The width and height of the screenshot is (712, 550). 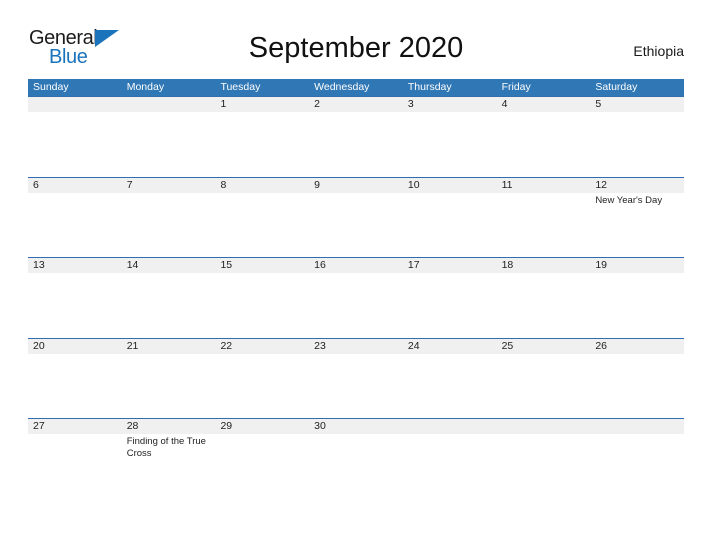 I want to click on day-number: 29, so click(x=226, y=426).